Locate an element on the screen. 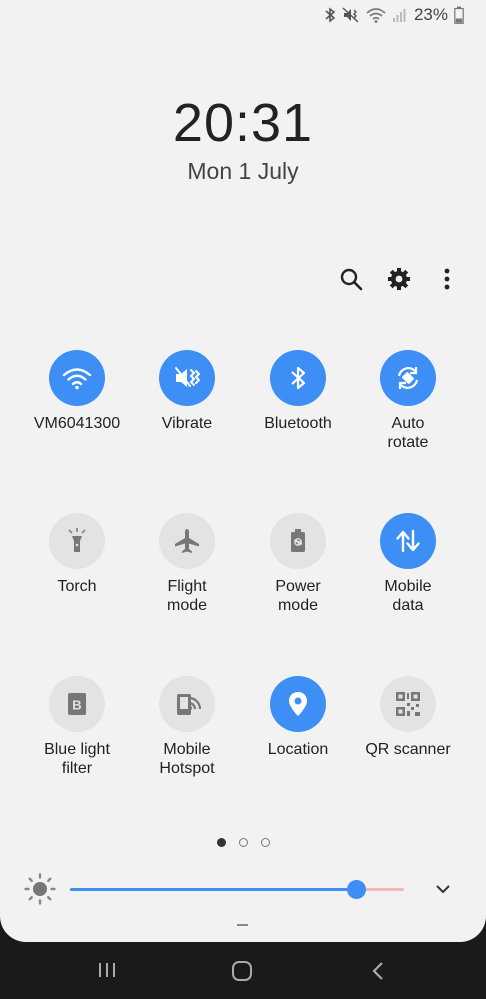 This screenshot has width=486, height=999. chevron-down-icon is located at coordinates (443, 891).